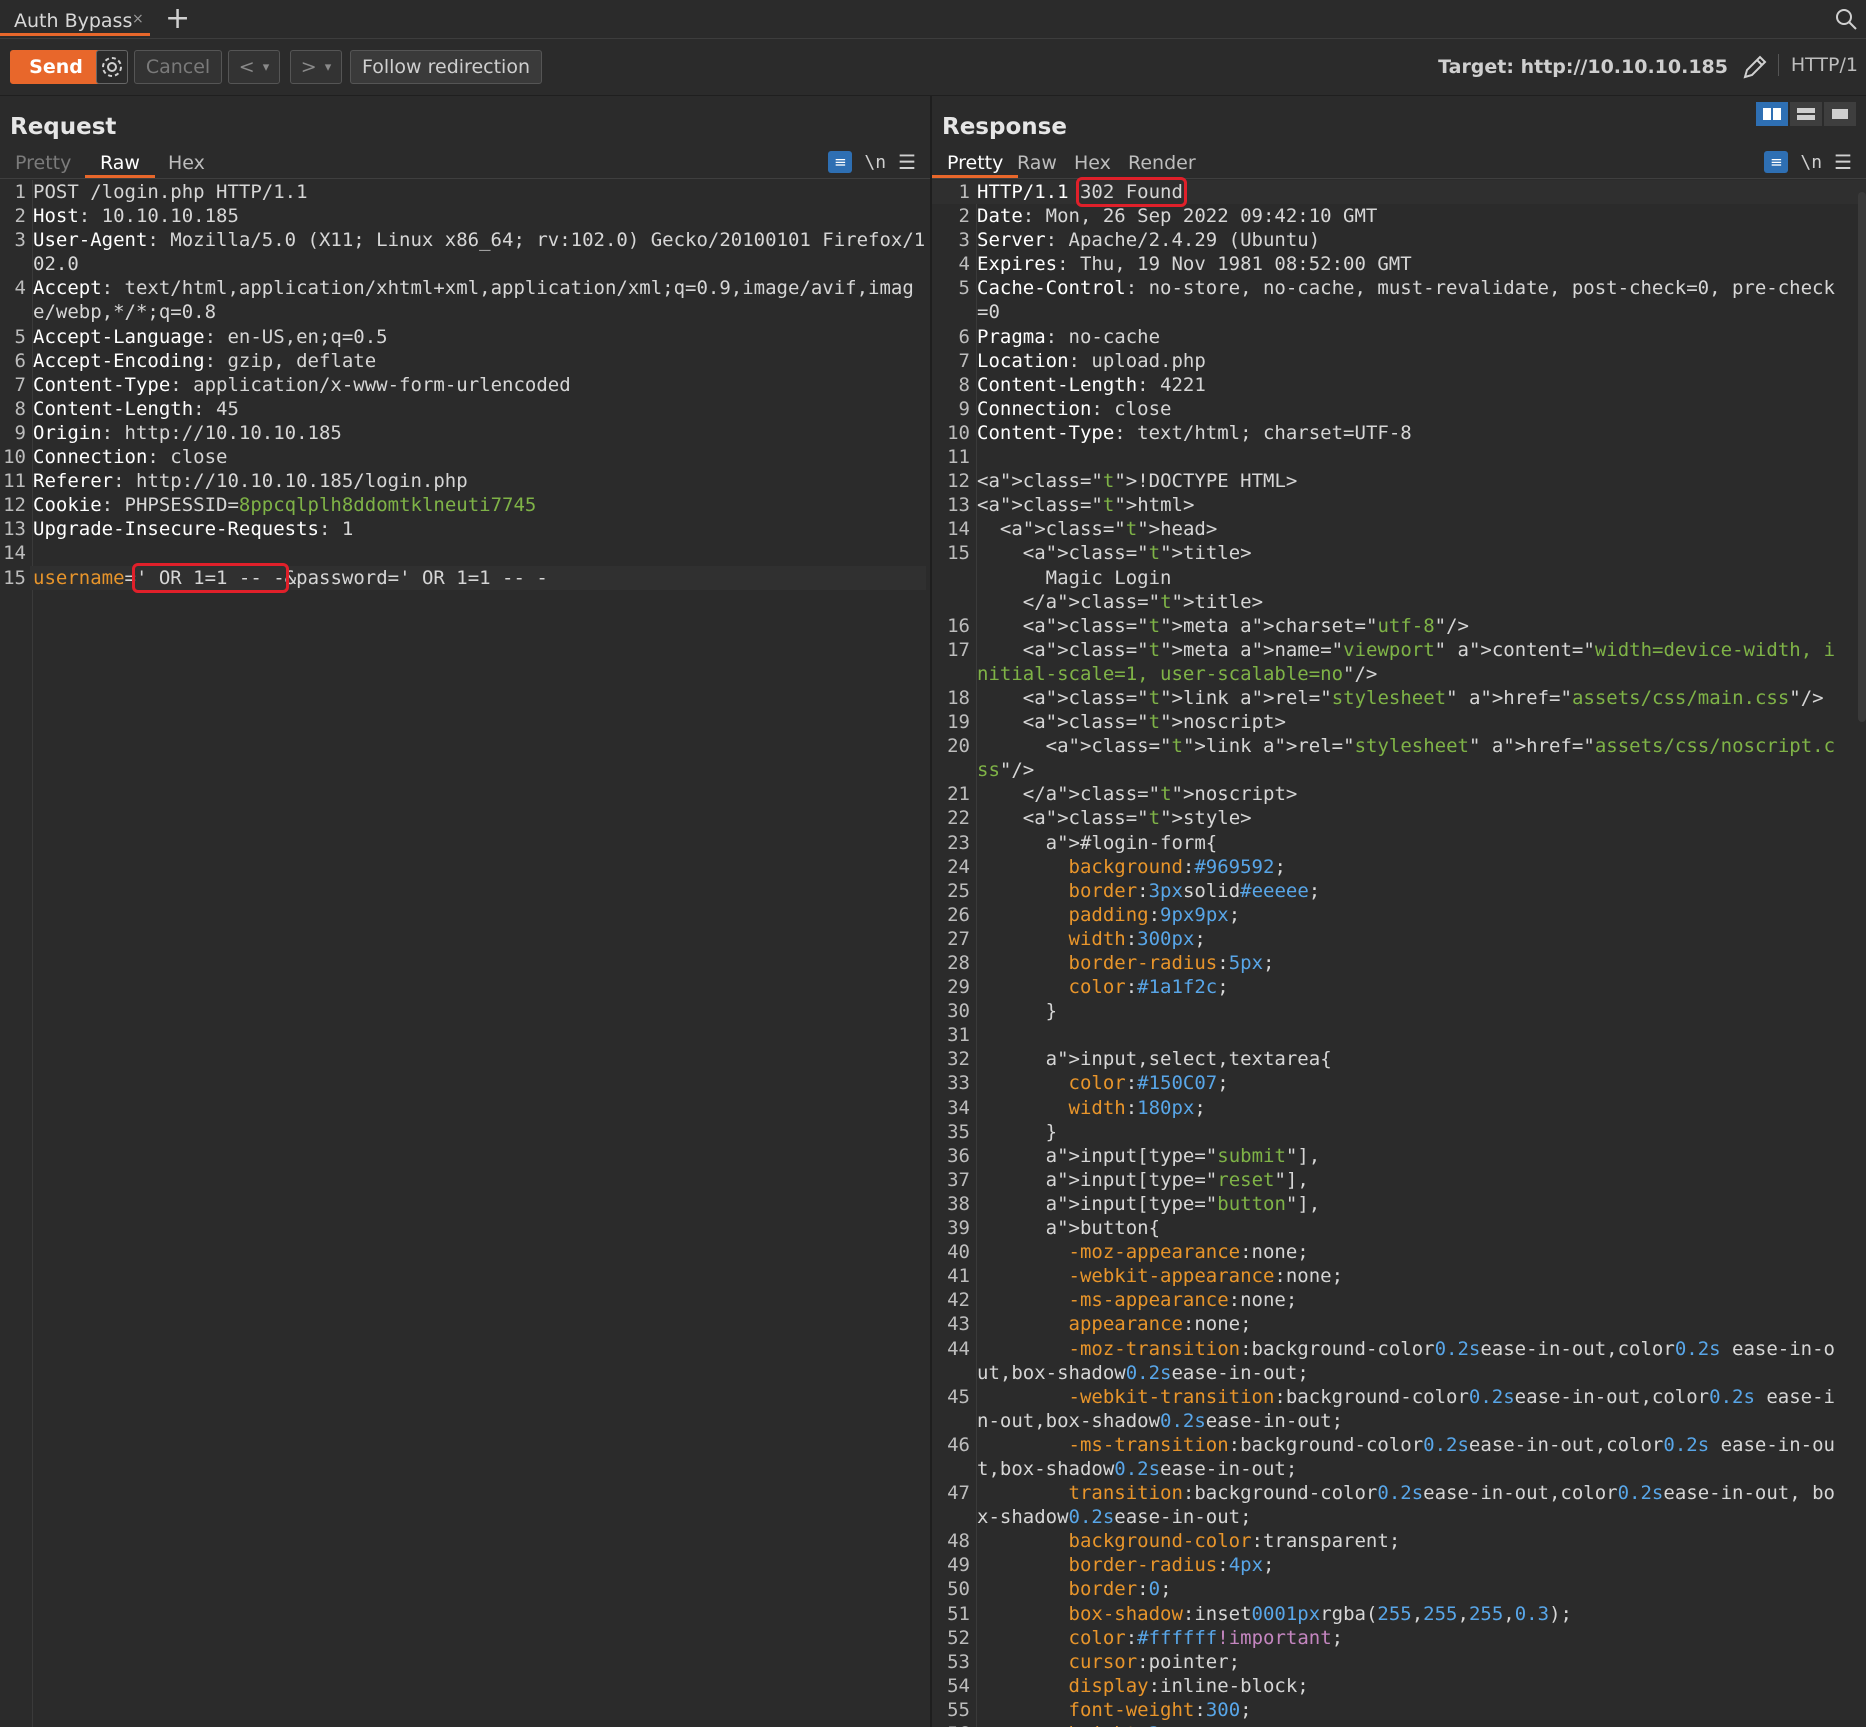 The width and height of the screenshot is (1866, 1727). What do you see at coordinates (1399, 1565) in the screenshot?
I see `code-line: 49 border-radius:4px;` at bounding box center [1399, 1565].